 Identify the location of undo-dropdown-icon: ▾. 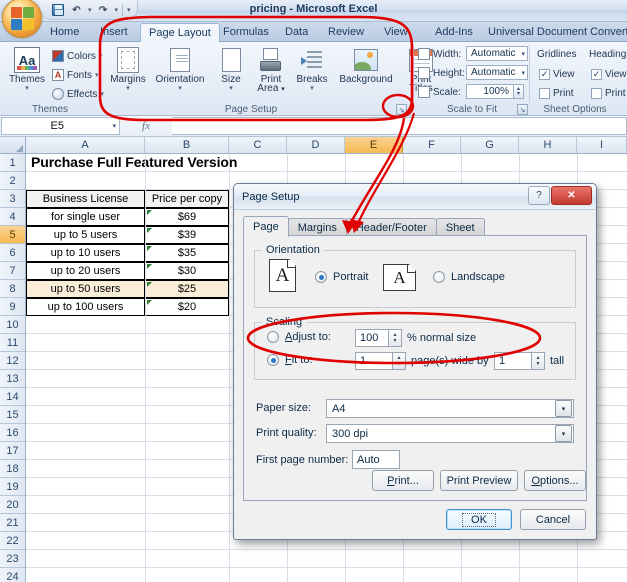
(90, 10).